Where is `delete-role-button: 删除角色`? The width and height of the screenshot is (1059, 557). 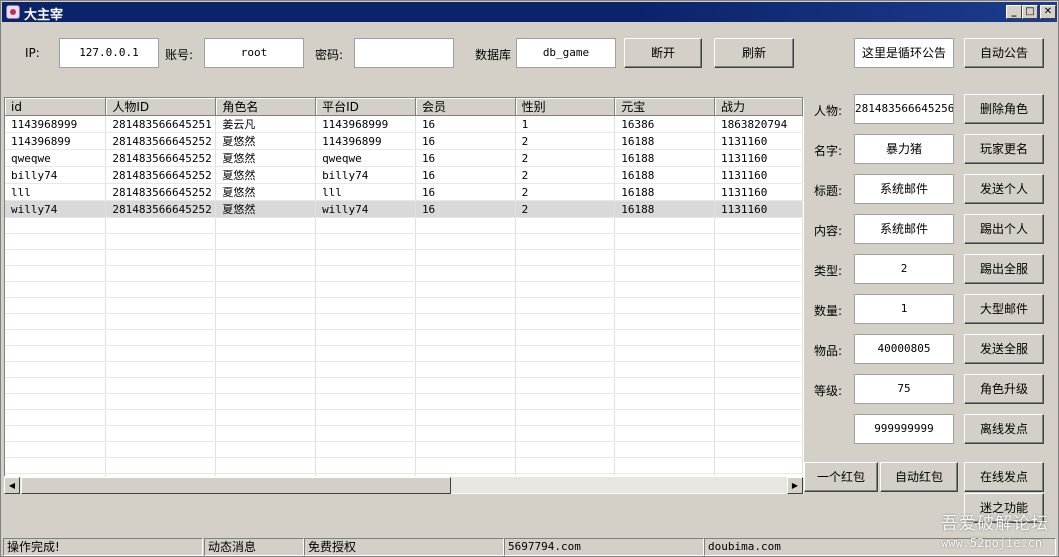
delete-role-button: 删除角色 is located at coordinates (1004, 109).